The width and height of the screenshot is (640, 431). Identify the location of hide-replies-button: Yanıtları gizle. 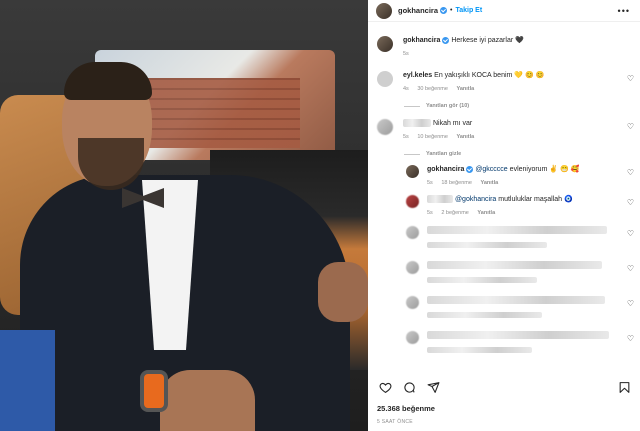
(522, 154).